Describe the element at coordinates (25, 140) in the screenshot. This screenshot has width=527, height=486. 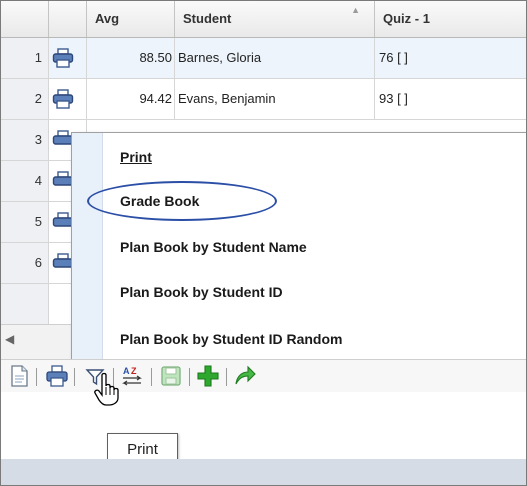
I see `row-number: 3` at that location.